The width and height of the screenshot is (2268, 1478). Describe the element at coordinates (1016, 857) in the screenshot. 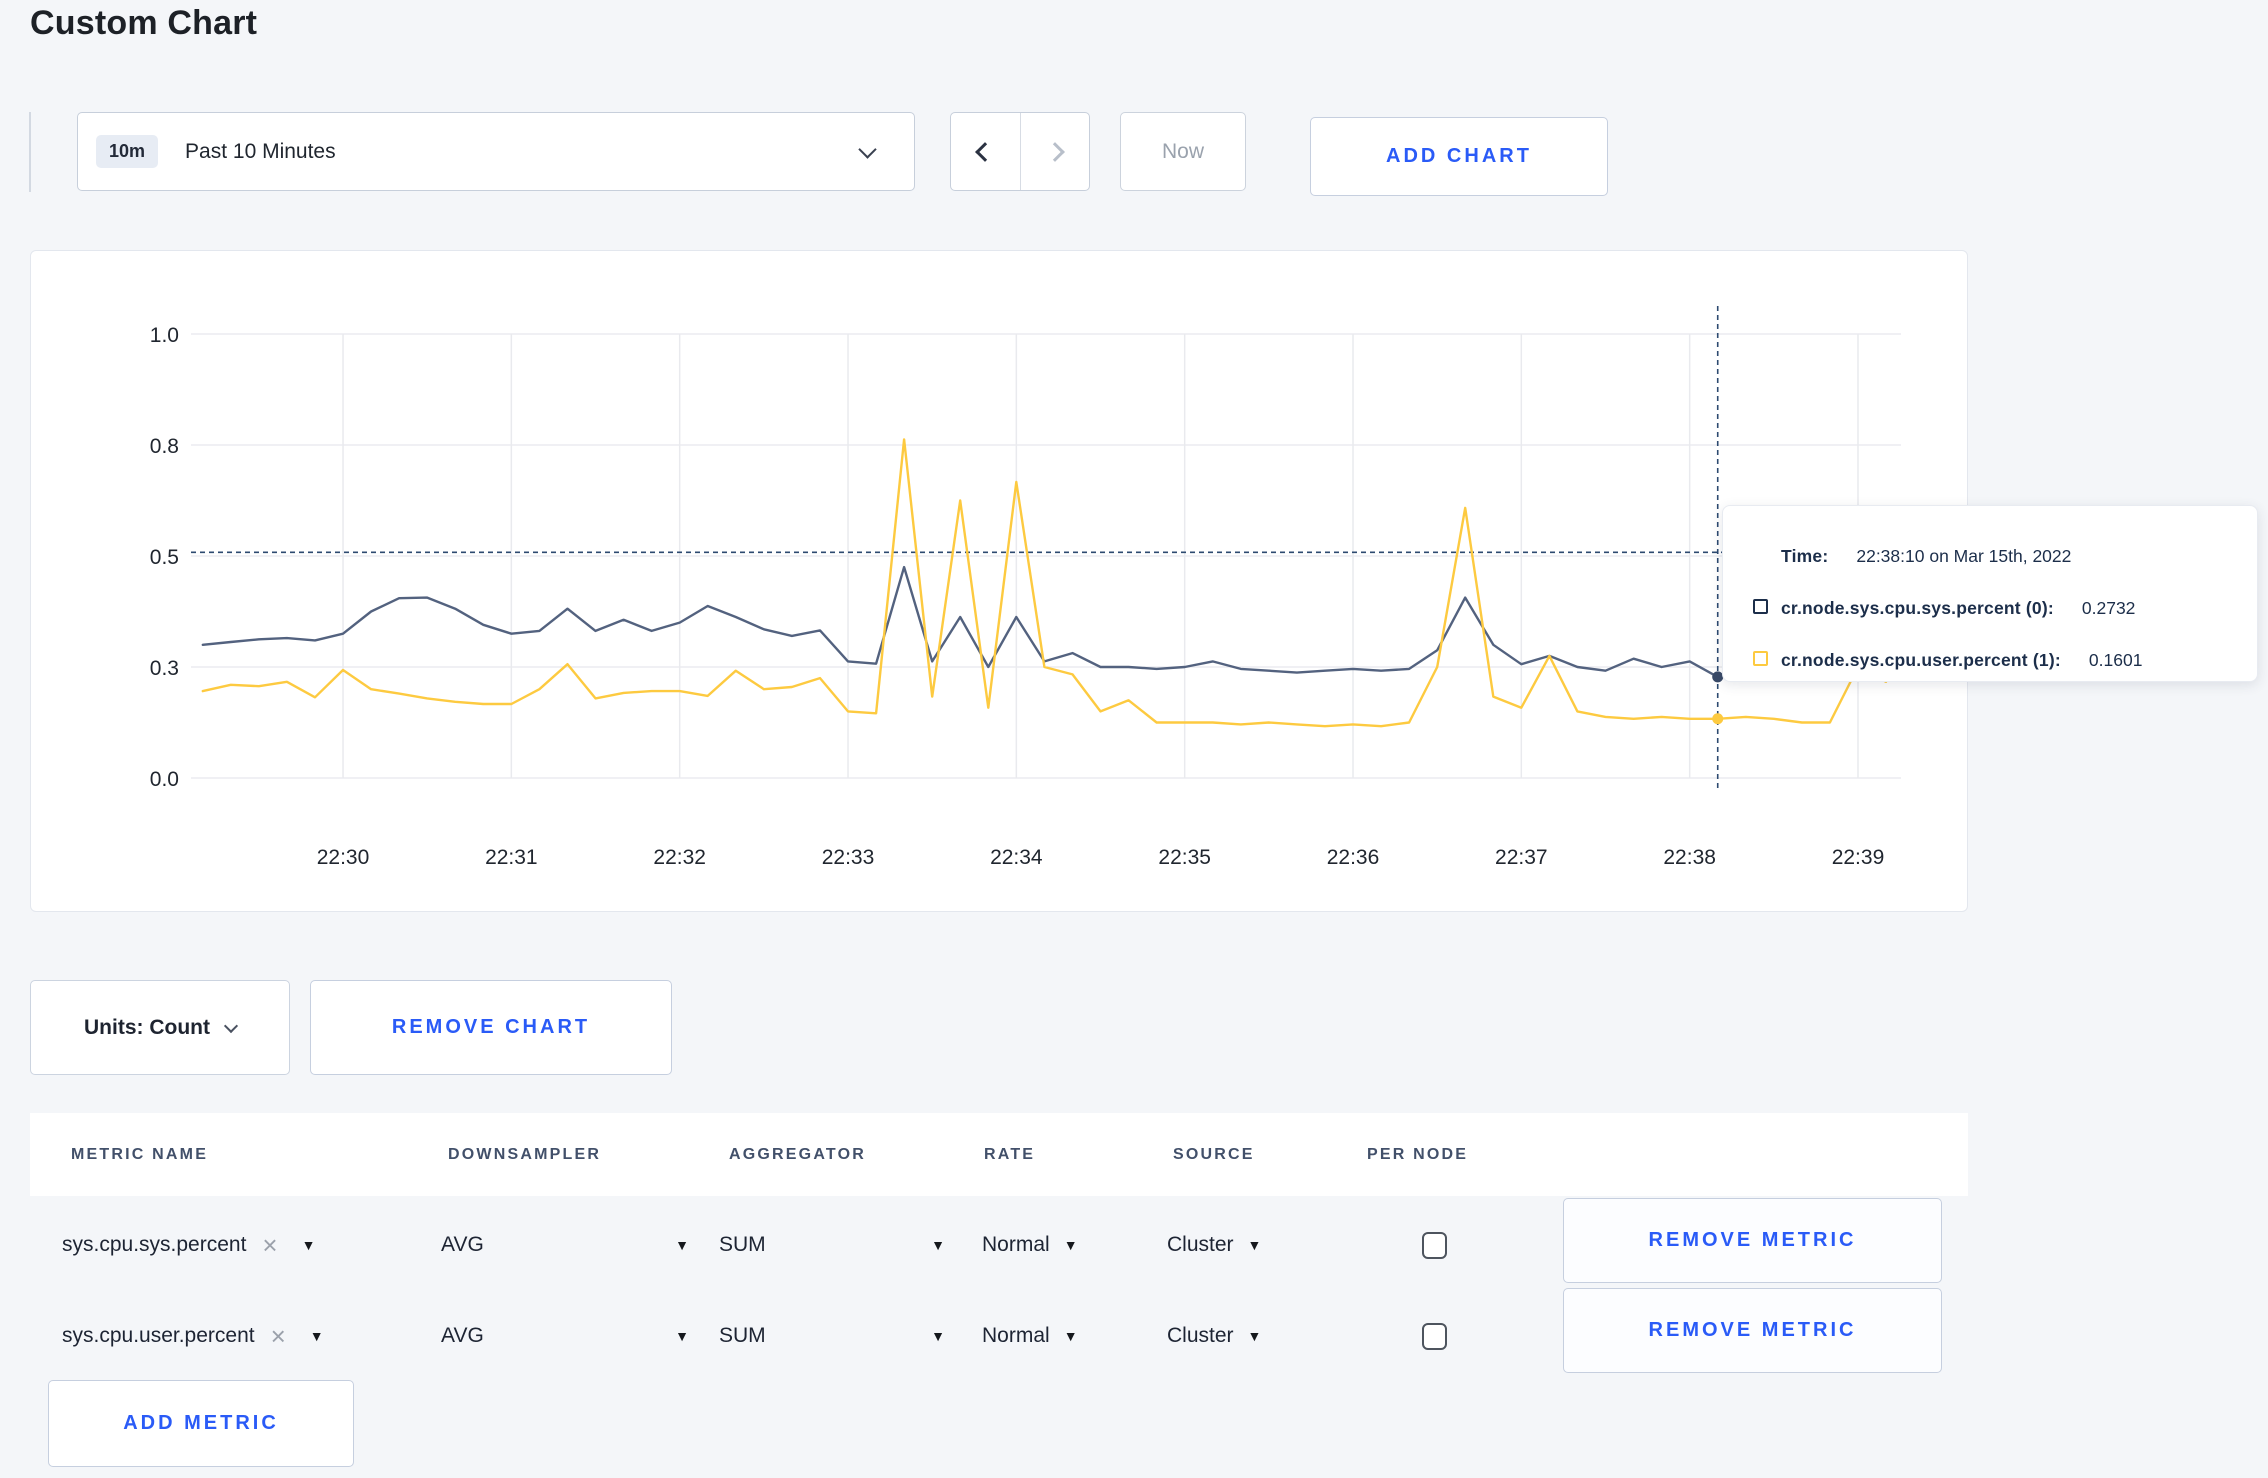

I see `x-axis-tick-label: 22:34` at that location.